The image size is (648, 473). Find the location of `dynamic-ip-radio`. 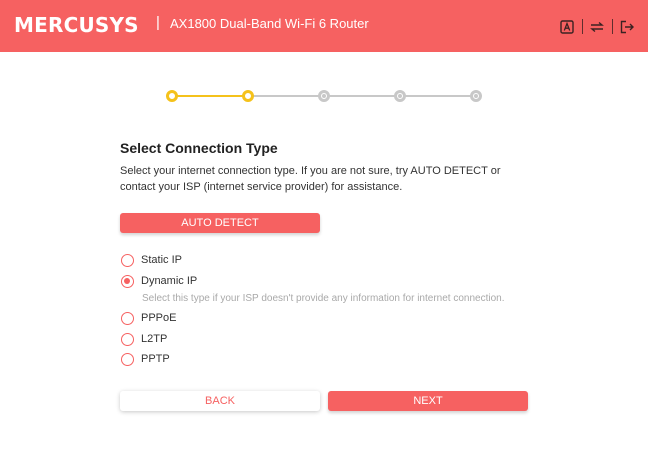

dynamic-ip-radio is located at coordinates (127, 281).